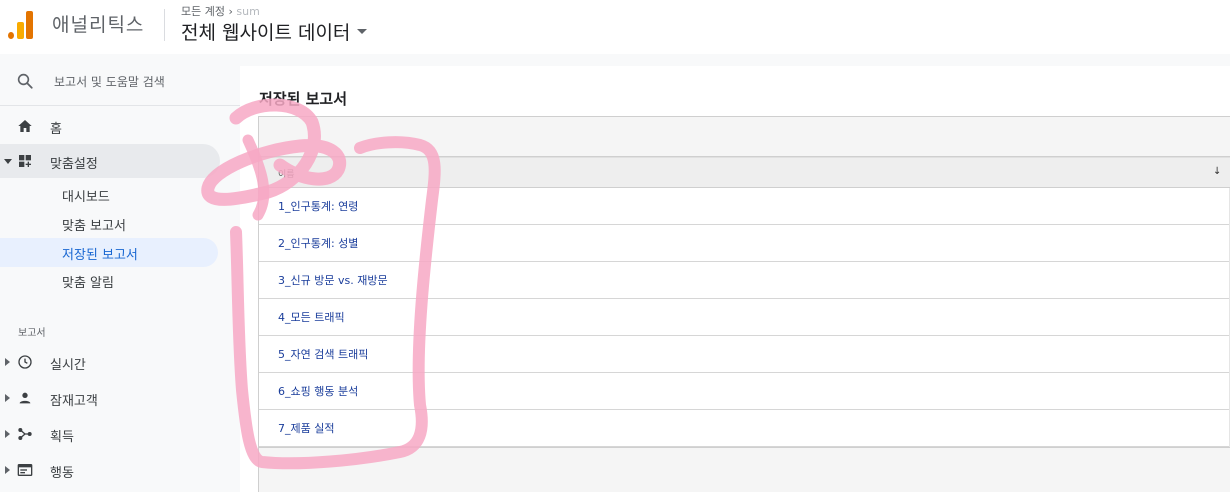 The image size is (1230, 492). What do you see at coordinates (110, 434) in the screenshot?
I see `sidebar-item-acquisition: 획득` at bounding box center [110, 434].